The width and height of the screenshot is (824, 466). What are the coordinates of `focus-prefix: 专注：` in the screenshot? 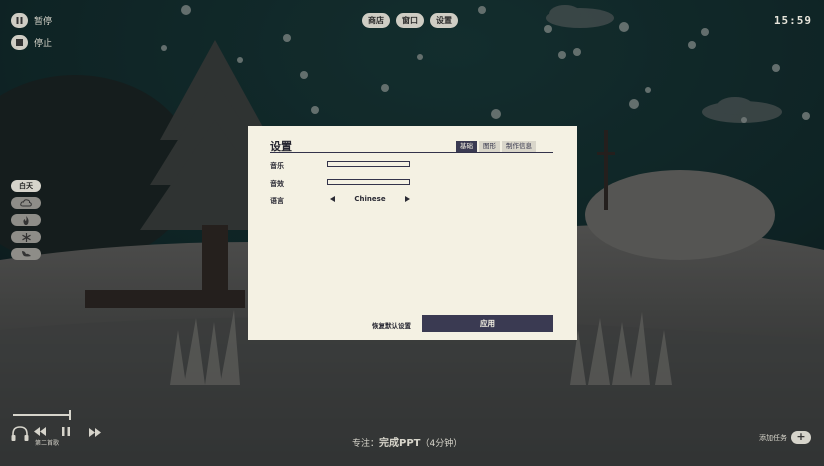 It's located at (366, 444).